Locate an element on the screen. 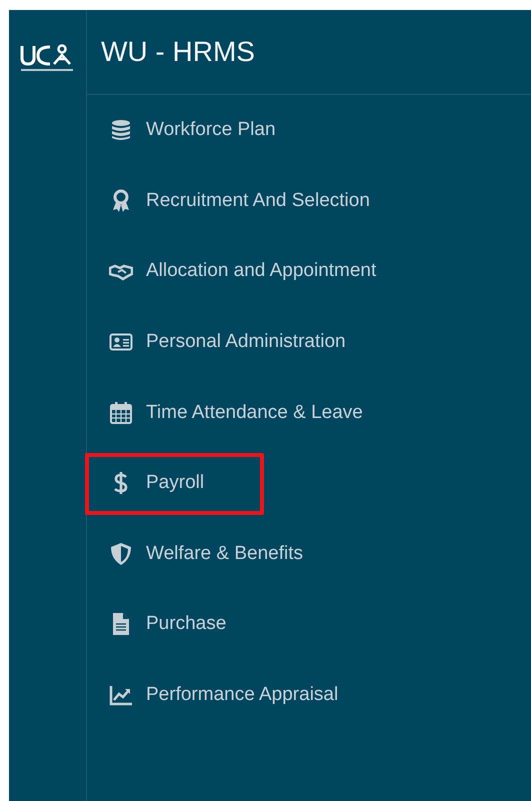  menu-item: Welfare & Benefits is located at coordinates (225, 553).